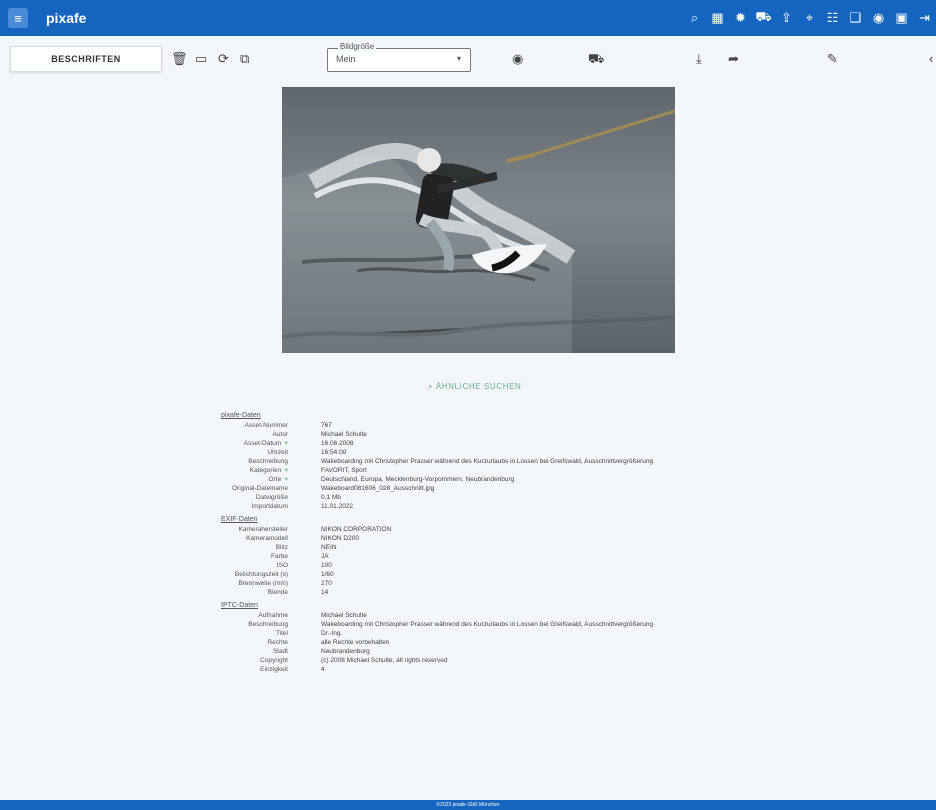  I want to click on metadata-label: Original-Dateiname, so click(260, 488).